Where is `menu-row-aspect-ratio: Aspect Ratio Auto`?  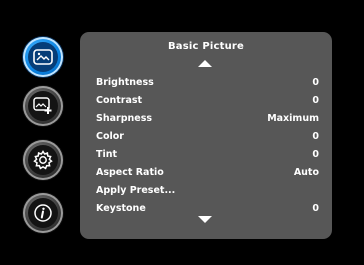 menu-row-aspect-ratio: Aspect Ratio Auto is located at coordinates (207, 172).